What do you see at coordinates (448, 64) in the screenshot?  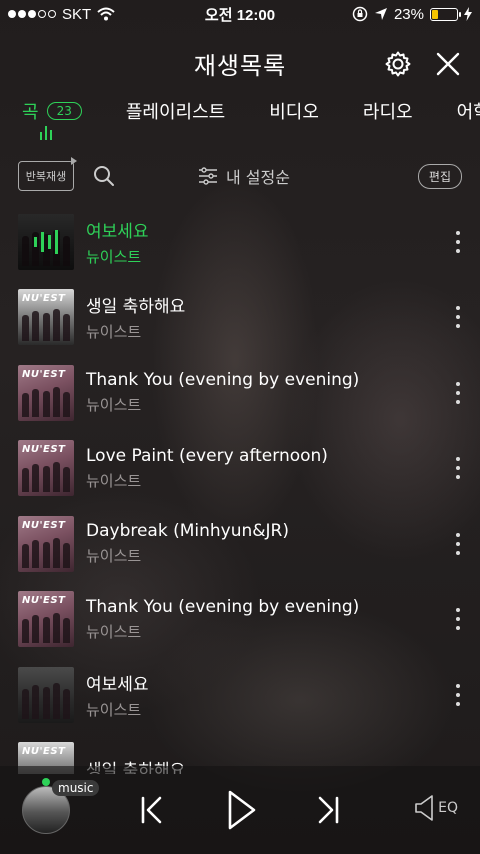 I see `close-icon` at bounding box center [448, 64].